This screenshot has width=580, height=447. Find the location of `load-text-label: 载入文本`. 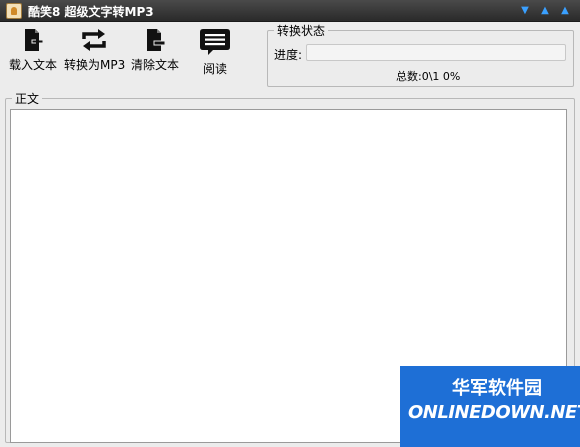

load-text-label: 载入文本 is located at coordinates (32, 65).